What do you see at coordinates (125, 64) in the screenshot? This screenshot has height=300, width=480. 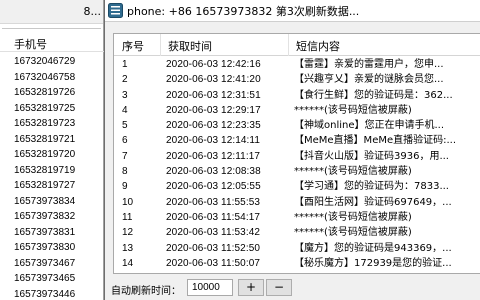 I see `row-index: 1` at bounding box center [125, 64].